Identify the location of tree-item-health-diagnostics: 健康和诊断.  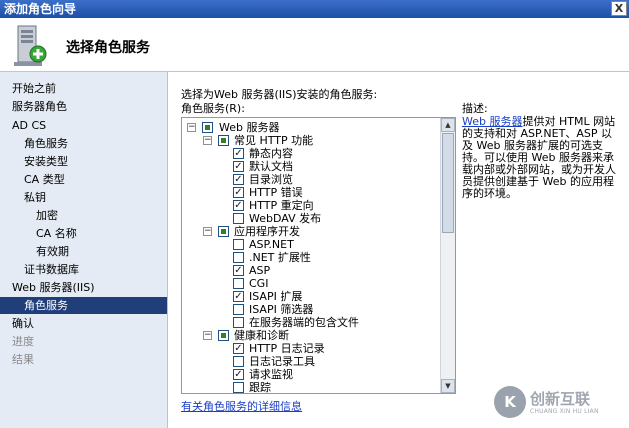
(261, 335).